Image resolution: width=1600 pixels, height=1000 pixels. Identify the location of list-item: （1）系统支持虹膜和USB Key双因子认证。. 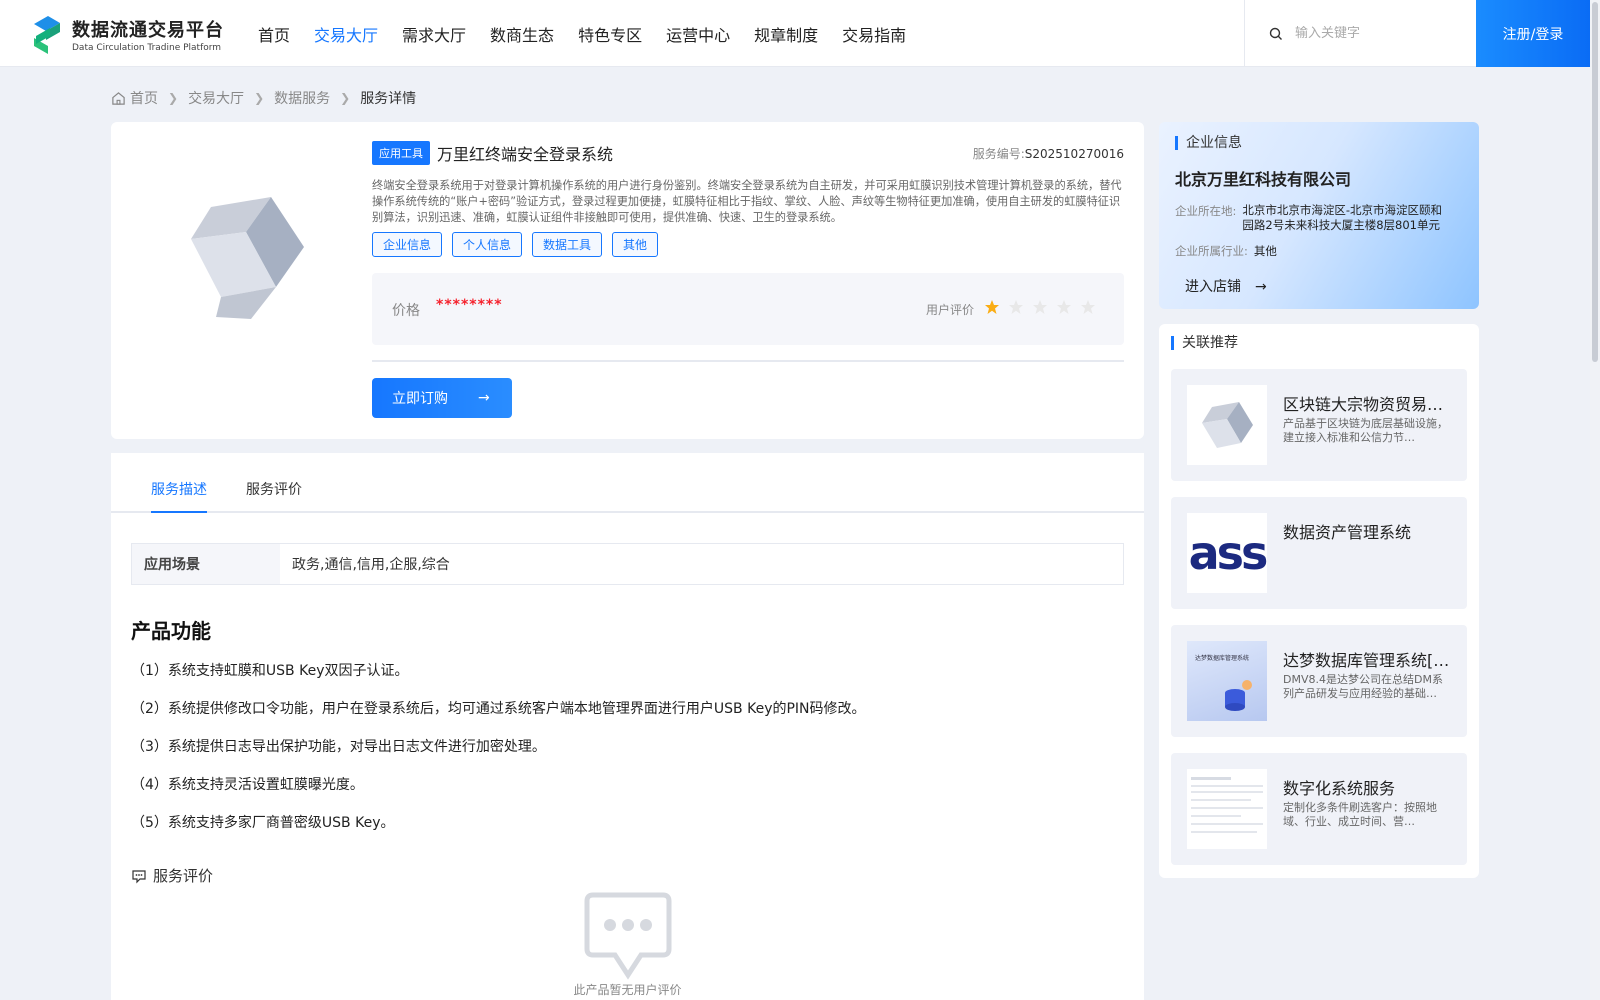
(270, 671).